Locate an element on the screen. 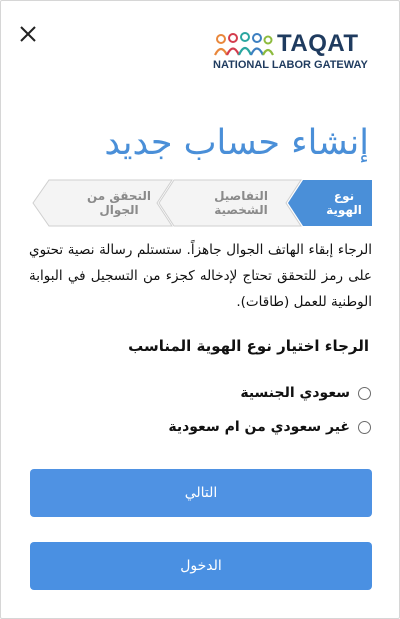 The height and width of the screenshot is (619, 400). step-personal-details: التفاصيل الشخصية is located at coordinates (241, 203).